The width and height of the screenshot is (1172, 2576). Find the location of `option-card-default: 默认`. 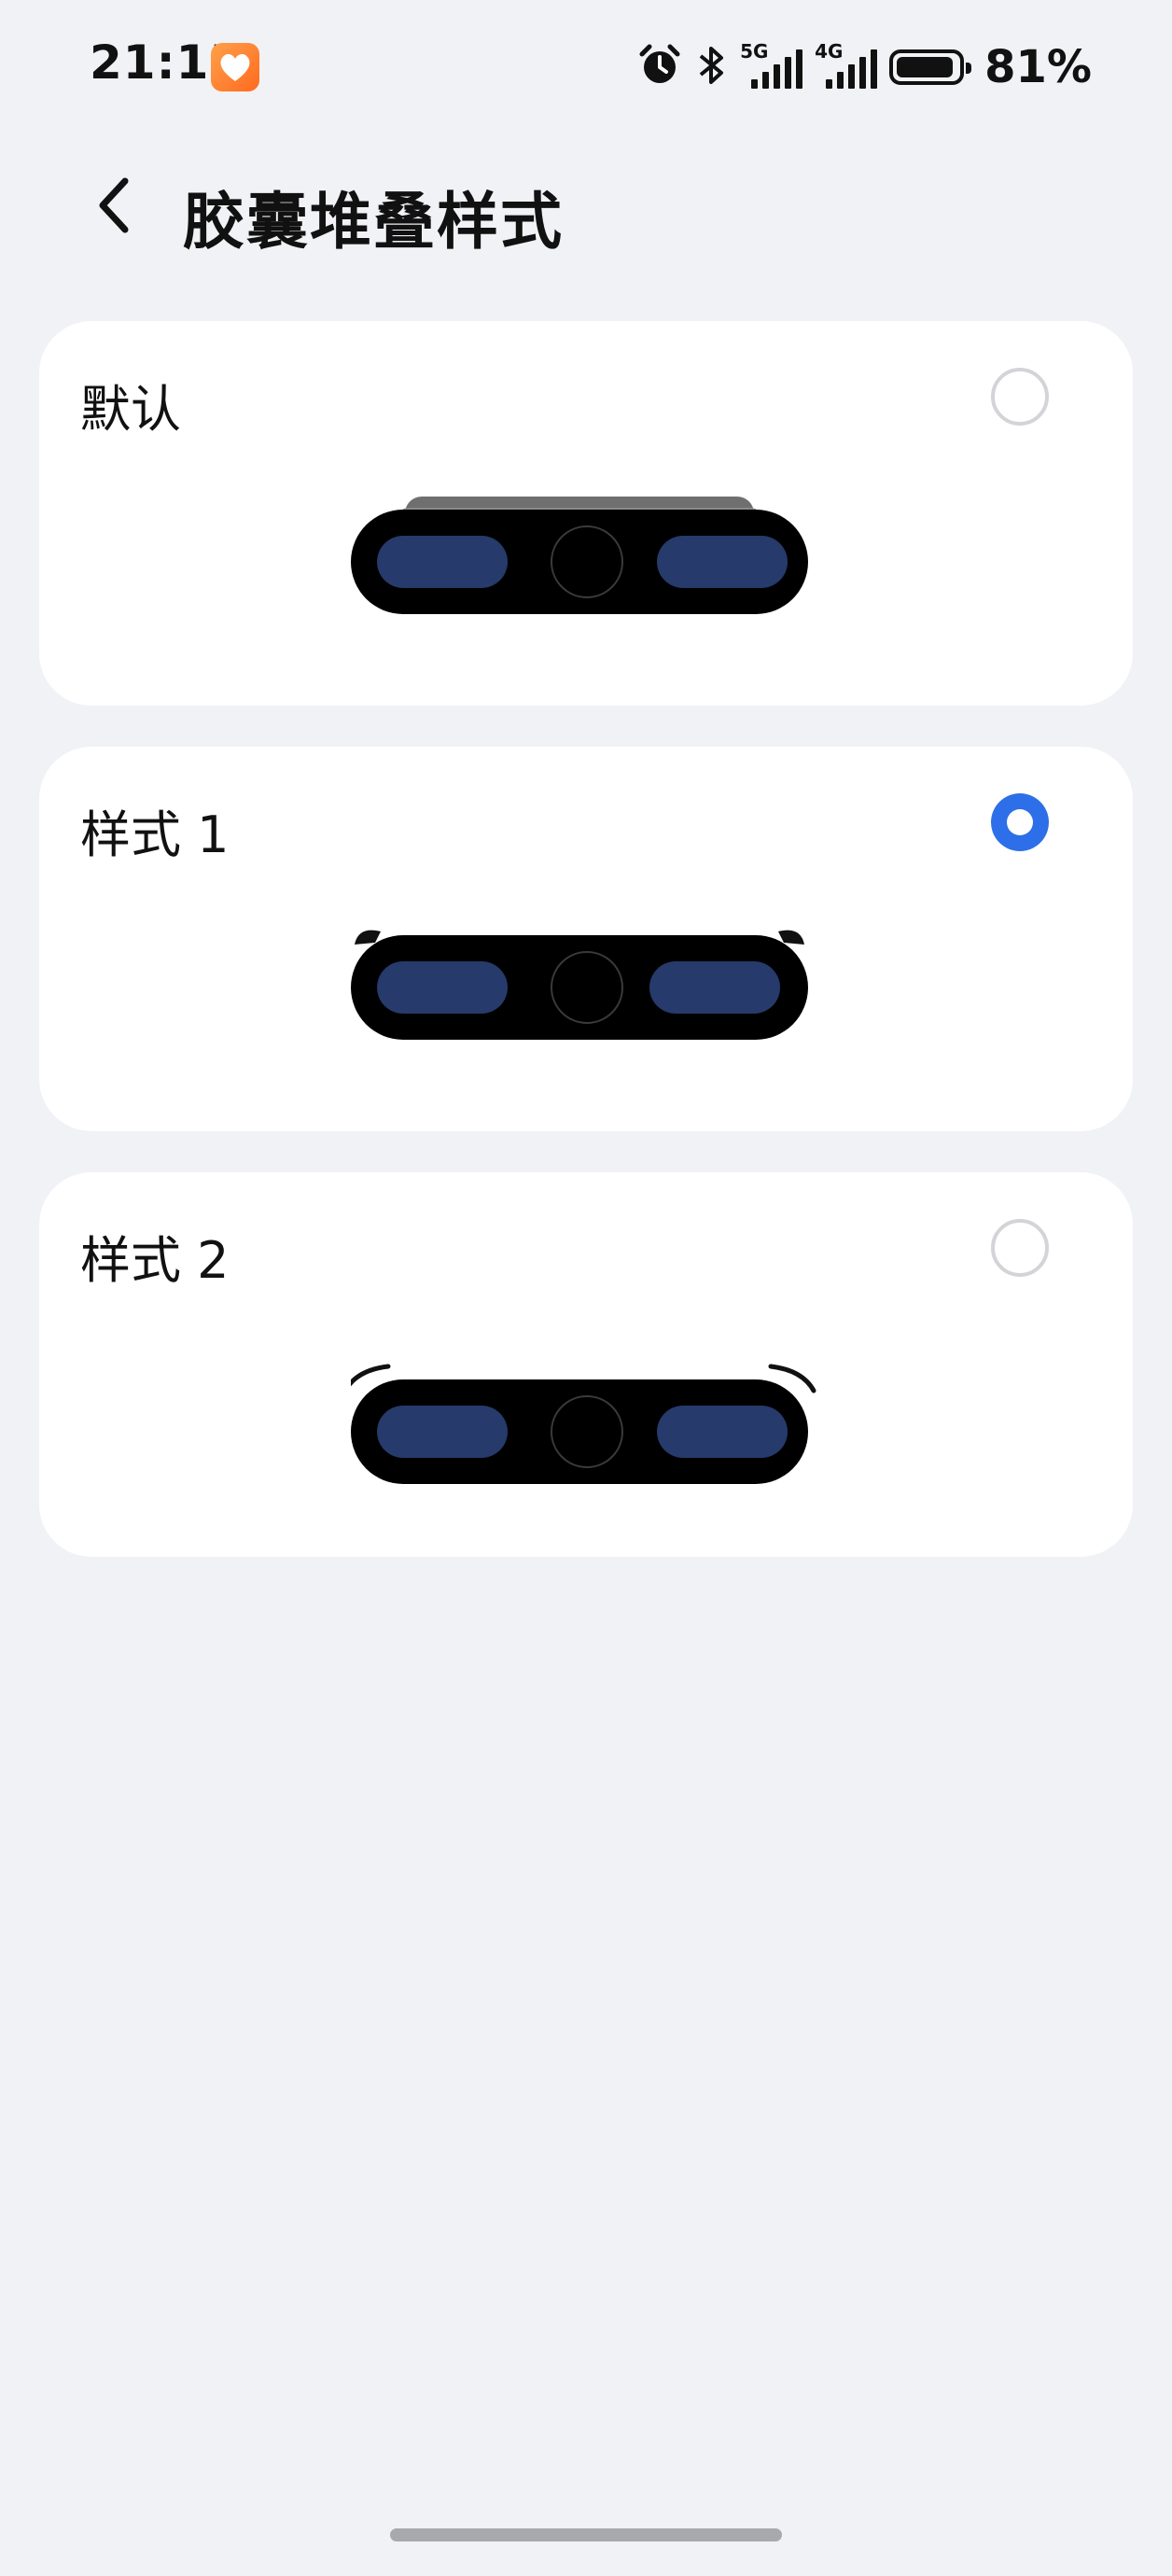

option-card-default: 默认 is located at coordinates (586, 513).